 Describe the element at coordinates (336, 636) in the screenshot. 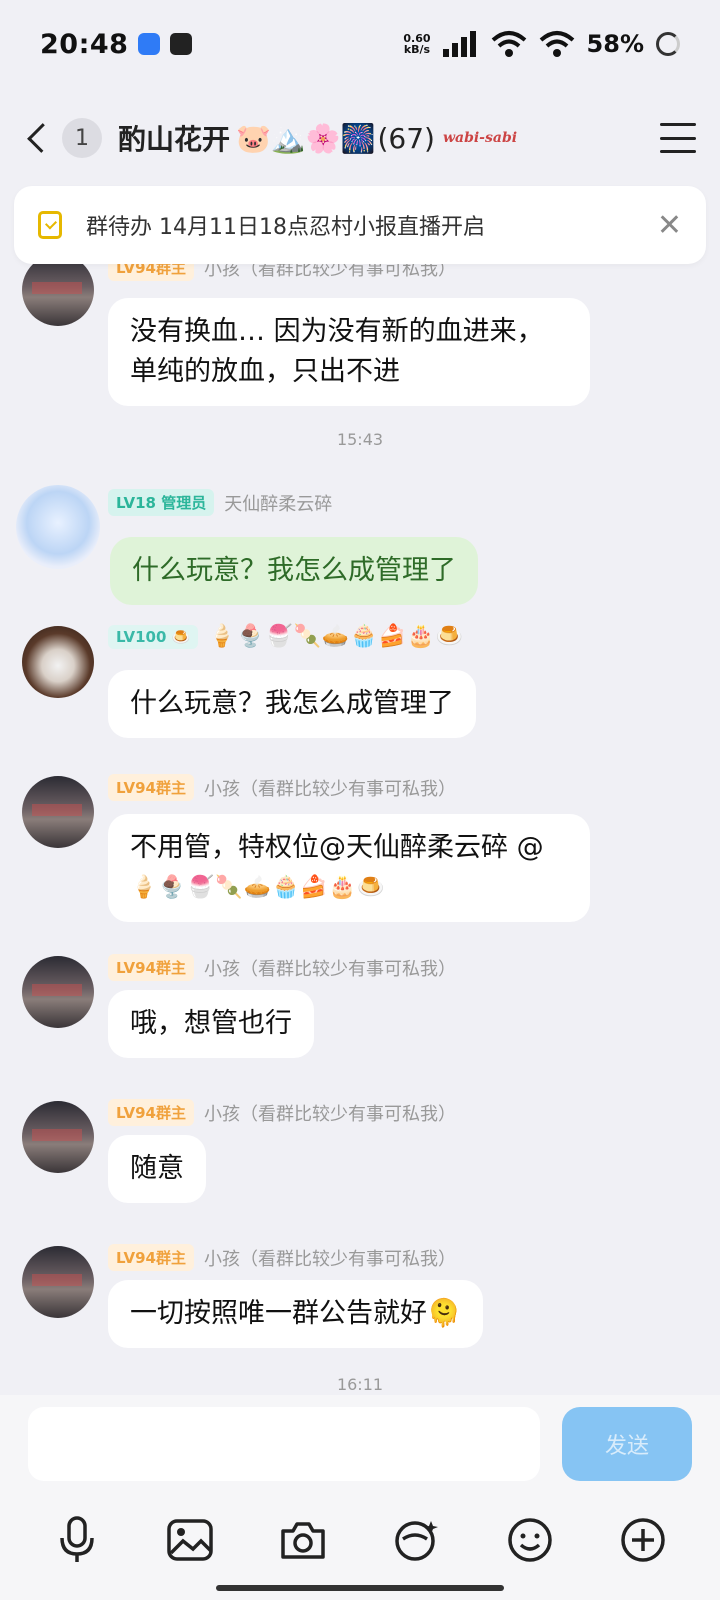

I see `sender-name: 🍦🍨🍧🍡🥧🧁🍰🎂🍮` at that location.